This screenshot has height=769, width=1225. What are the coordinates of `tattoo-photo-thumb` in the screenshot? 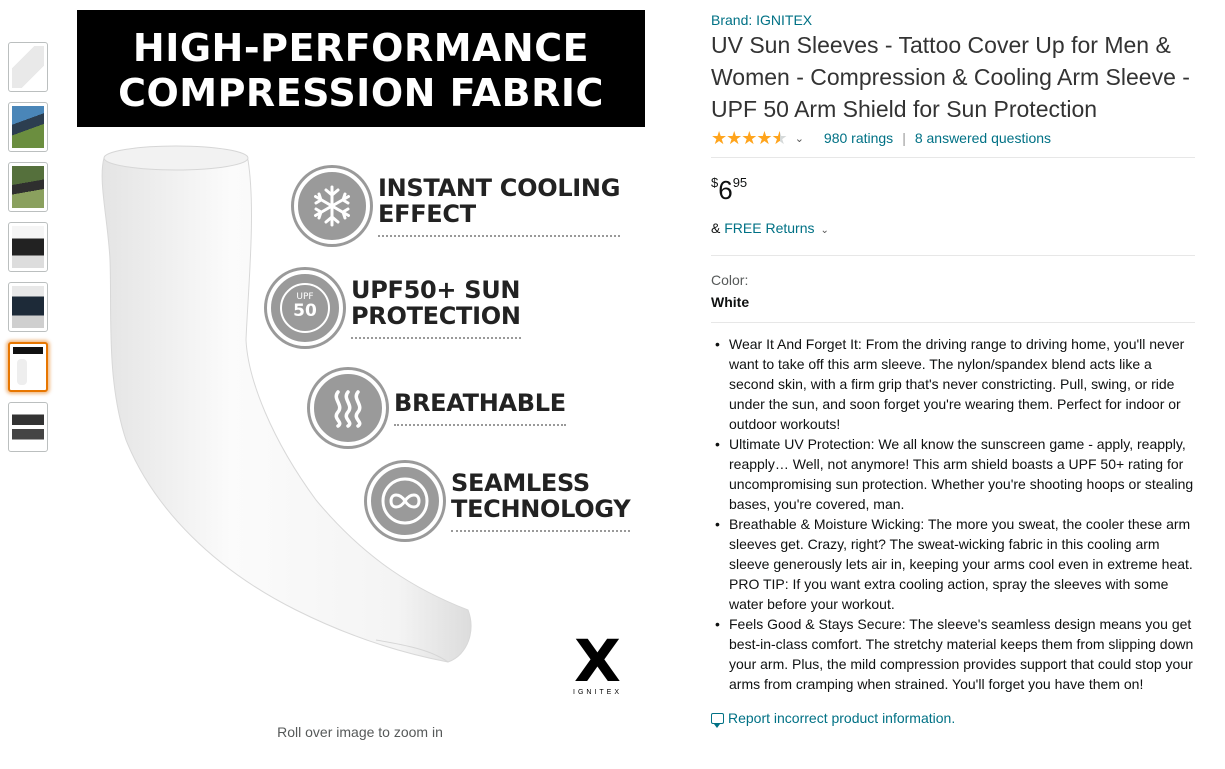 It's located at (28, 247).